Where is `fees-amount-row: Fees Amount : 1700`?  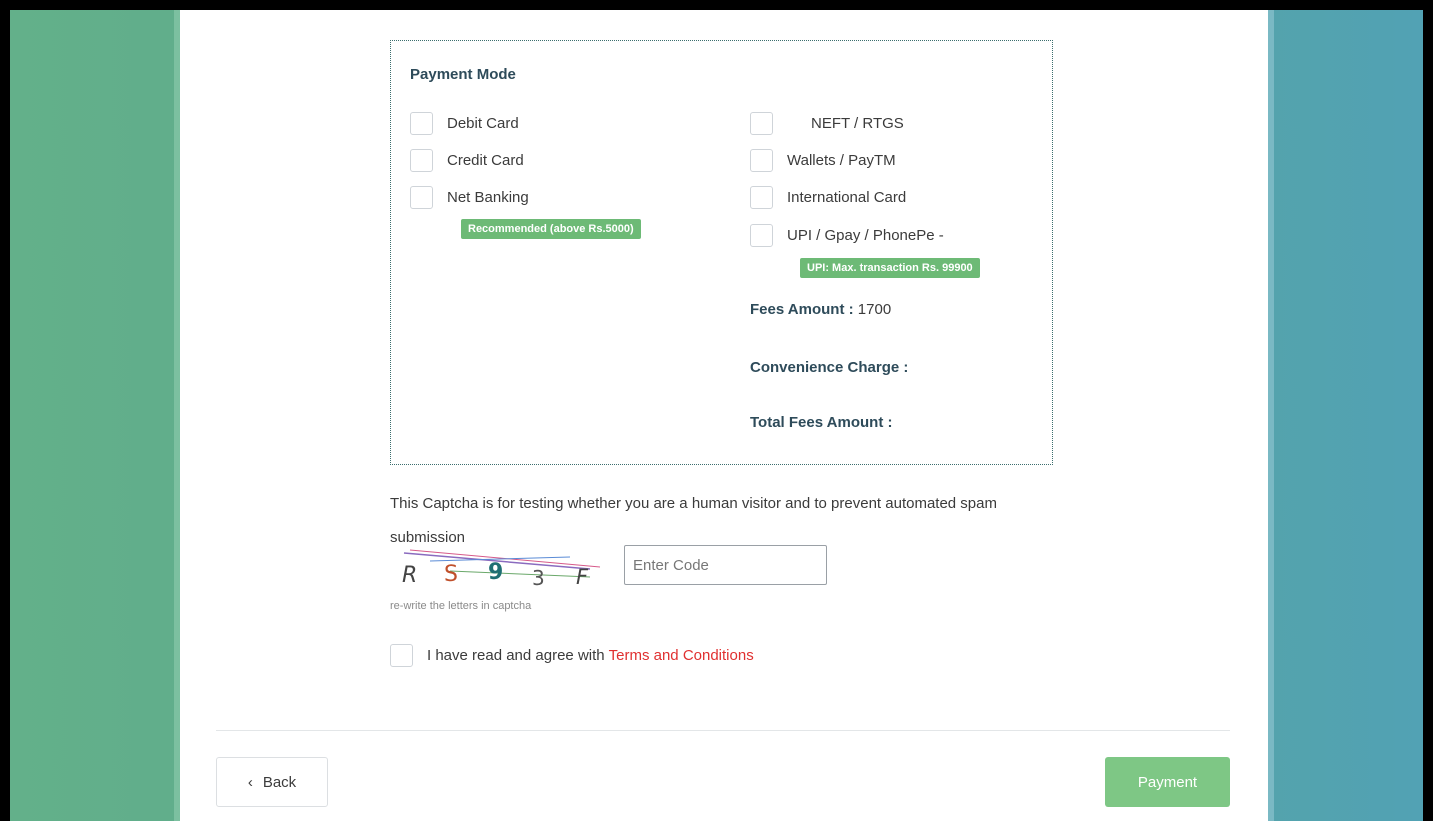 fees-amount-row: Fees Amount : 1700 is located at coordinates (820, 309).